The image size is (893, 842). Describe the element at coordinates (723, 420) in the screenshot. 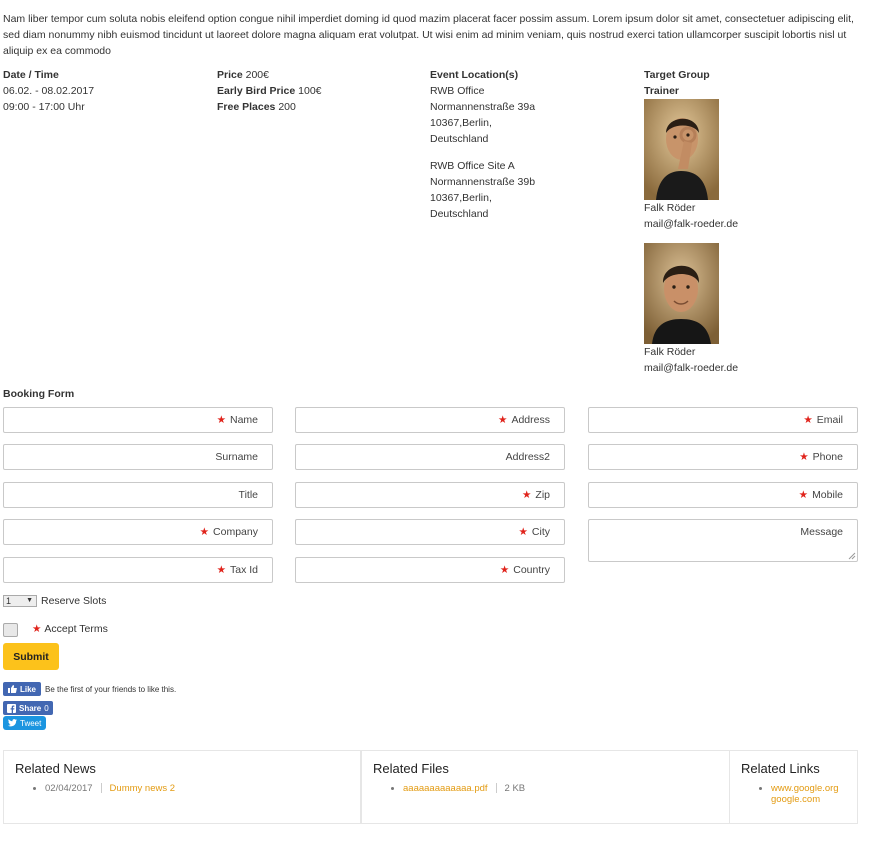

I see `email-input: ★ Email` at that location.